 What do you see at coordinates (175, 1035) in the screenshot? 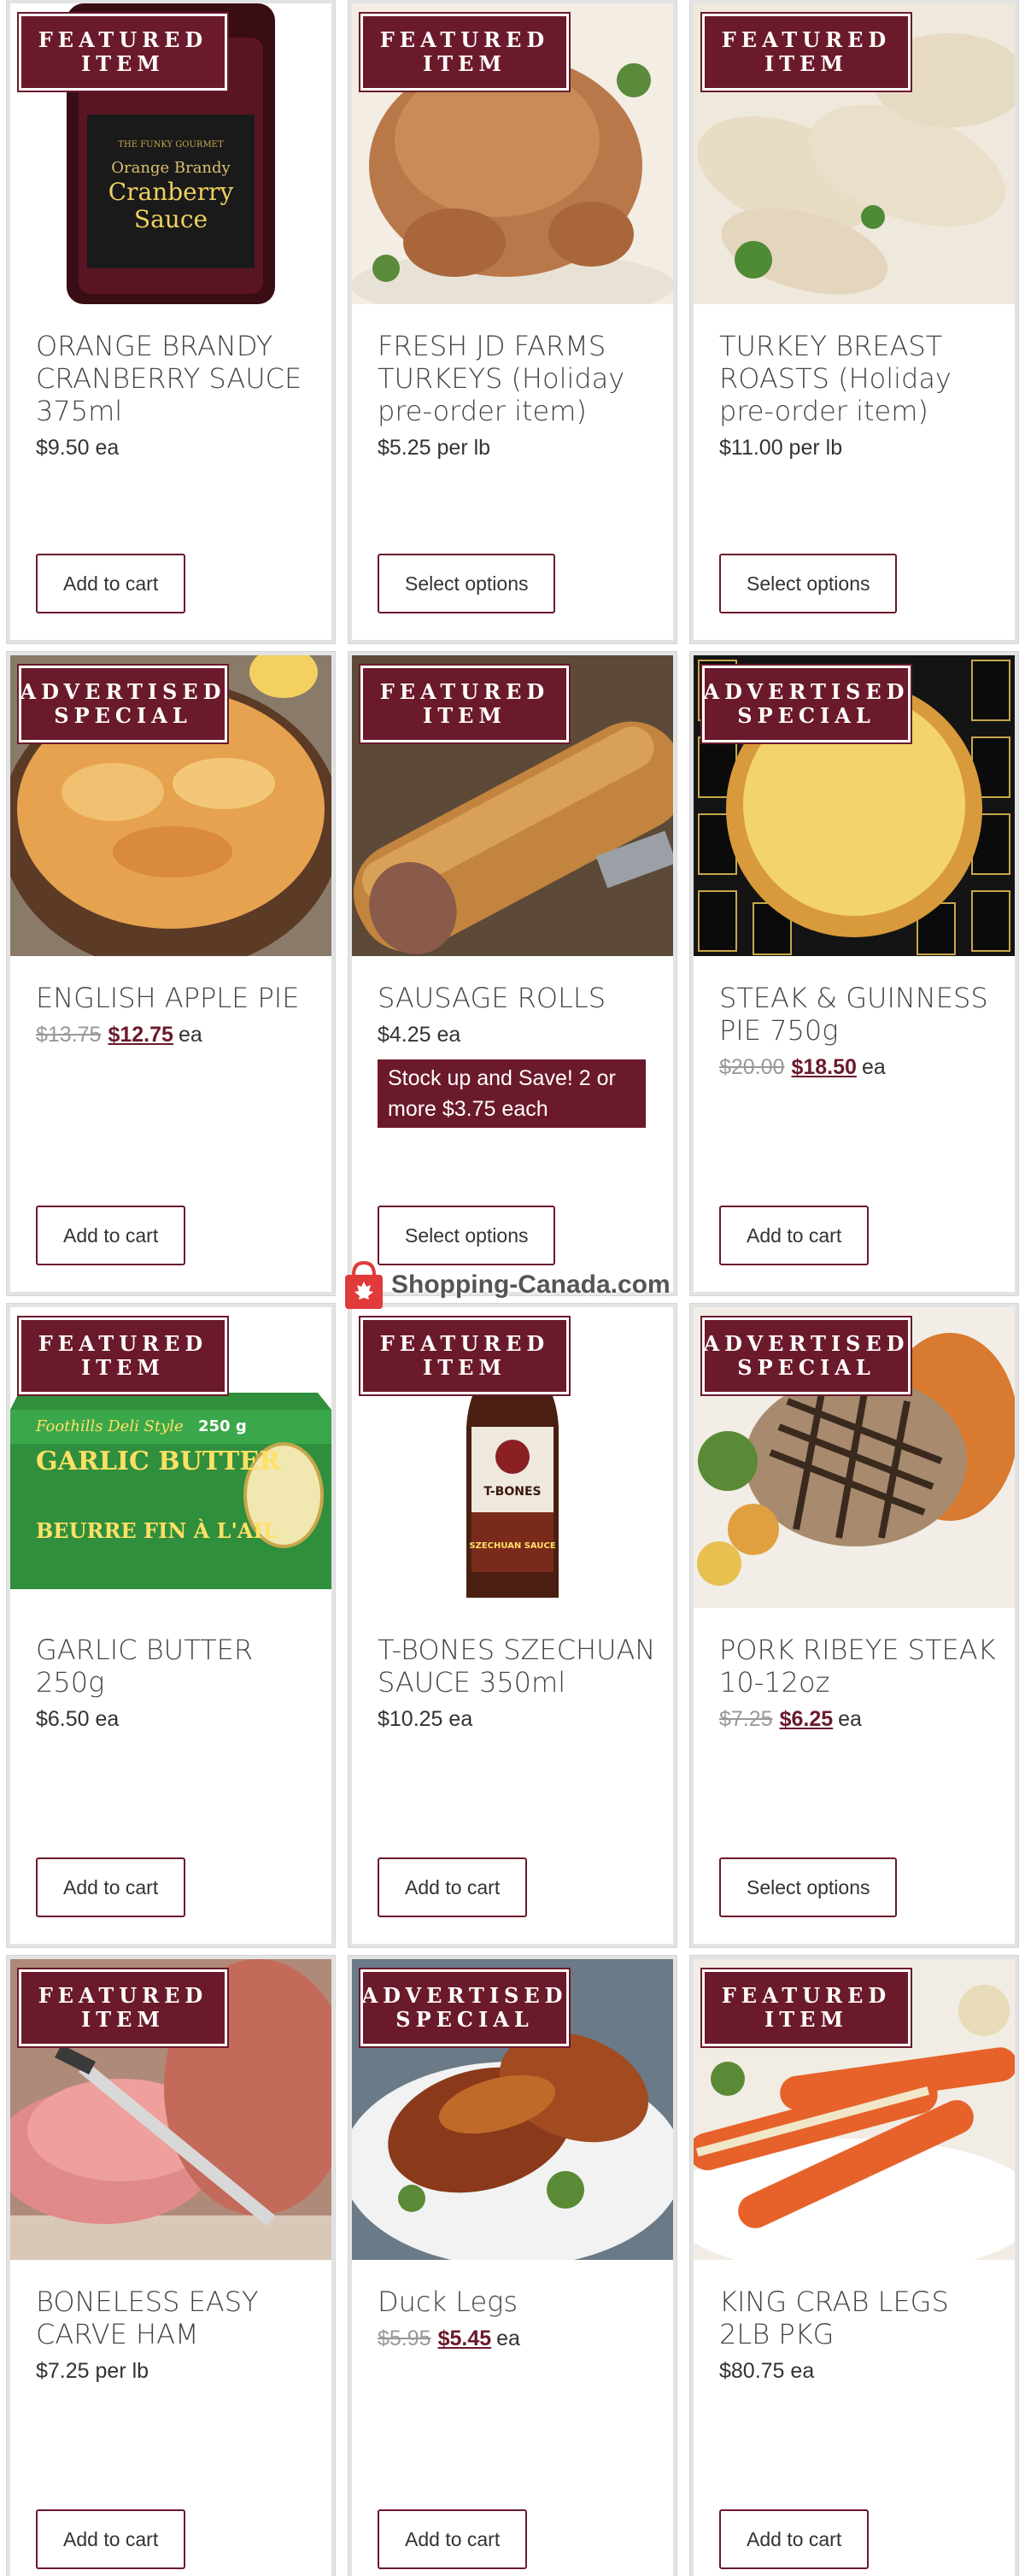
I see `product-price: $13.75 $12.75 ea` at bounding box center [175, 1035].